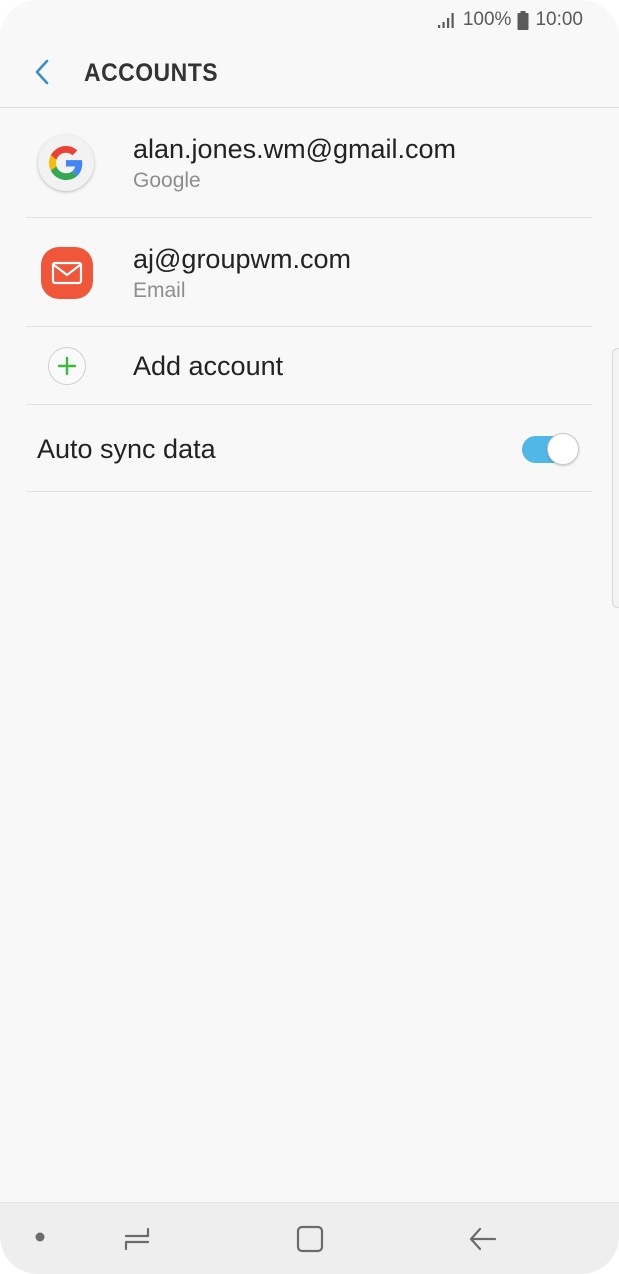 The image size is (619, 1274). I want to click on add-icon-slot, so click(66, 366).